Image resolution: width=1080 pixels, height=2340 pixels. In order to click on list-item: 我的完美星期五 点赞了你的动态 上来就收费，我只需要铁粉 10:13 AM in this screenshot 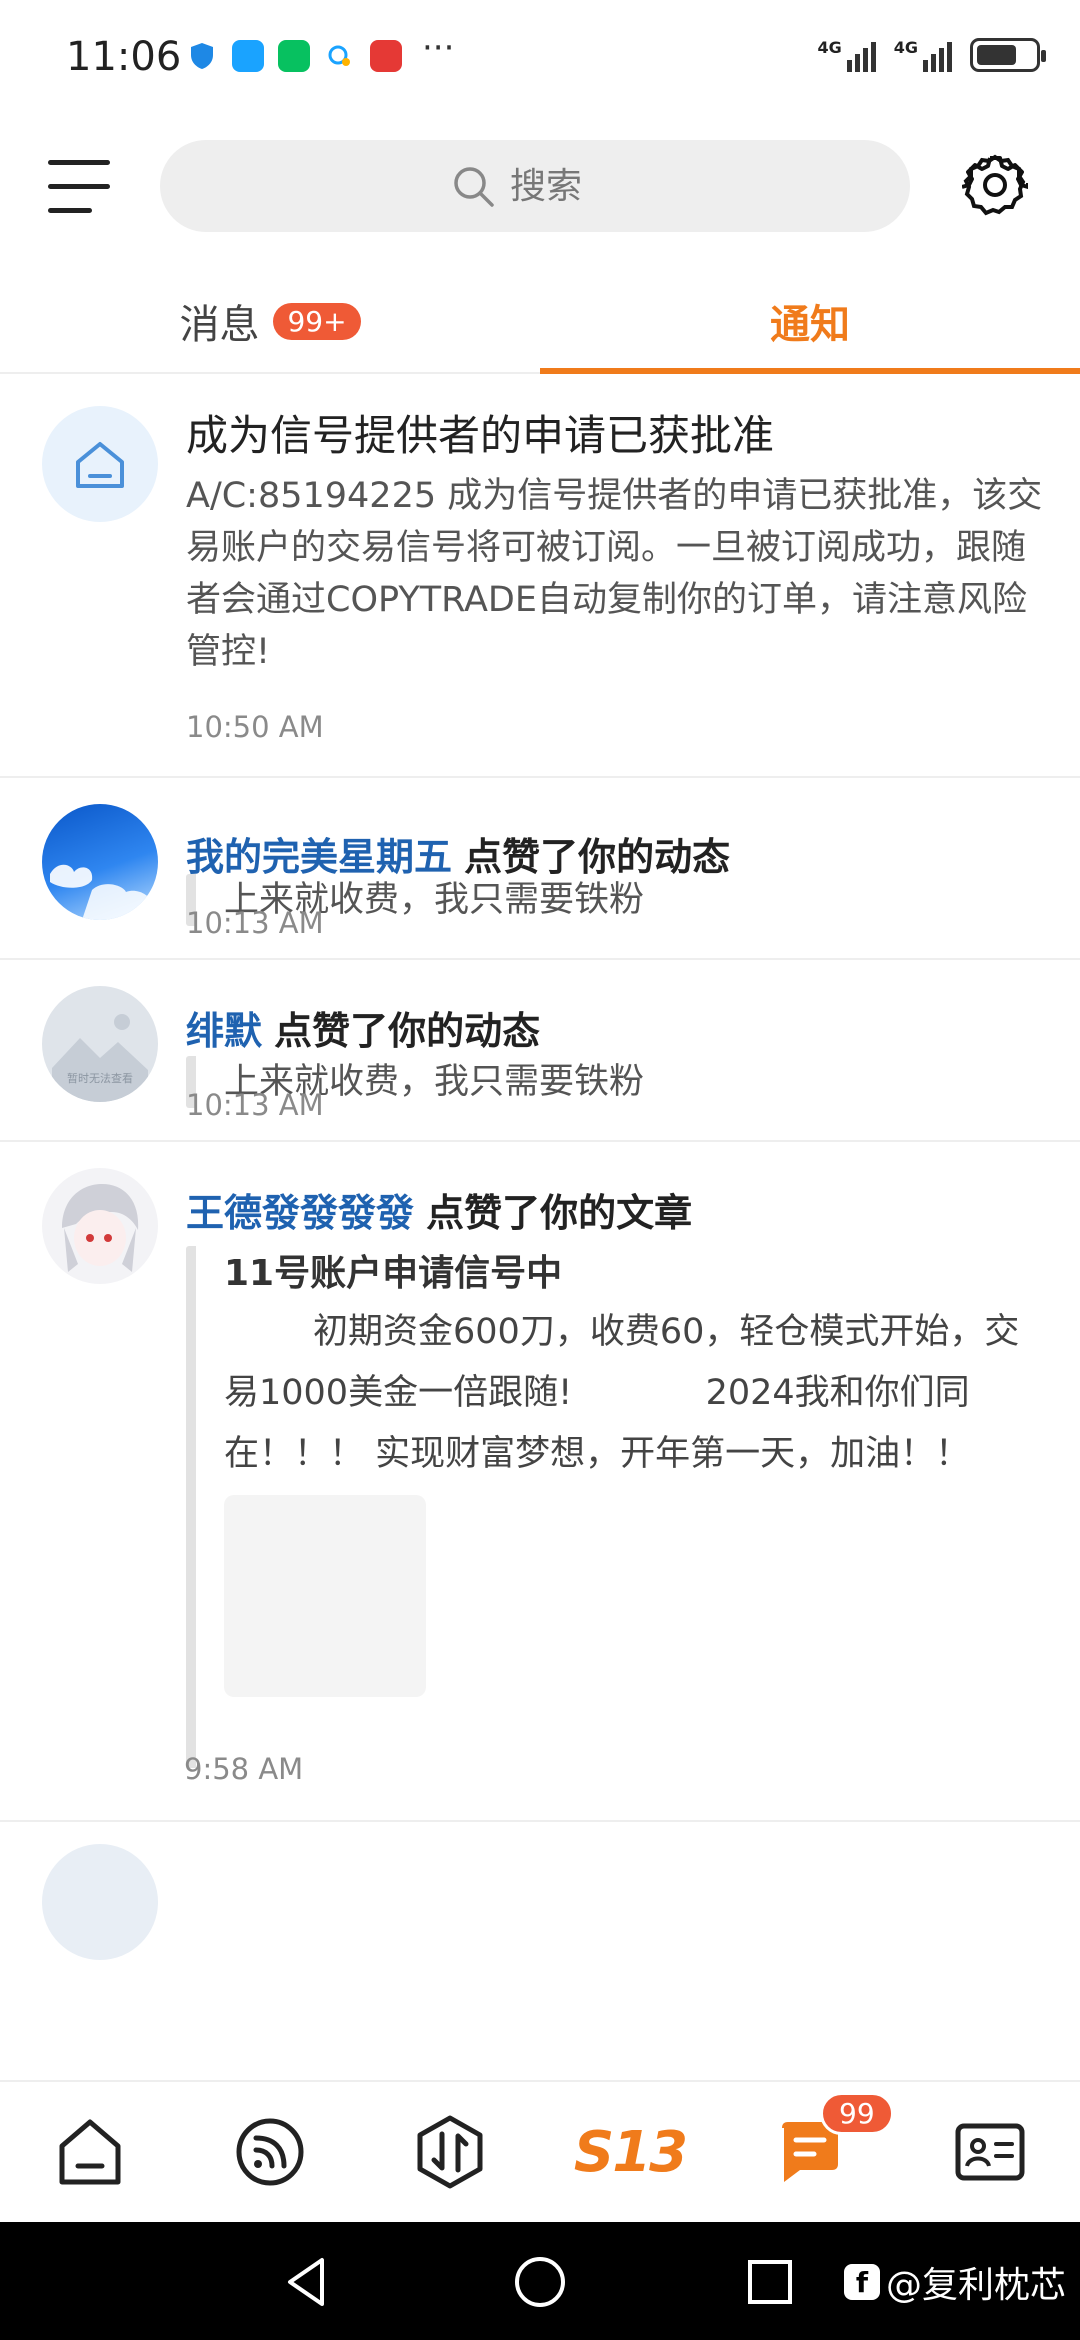, I will do `click(540, 869)`.